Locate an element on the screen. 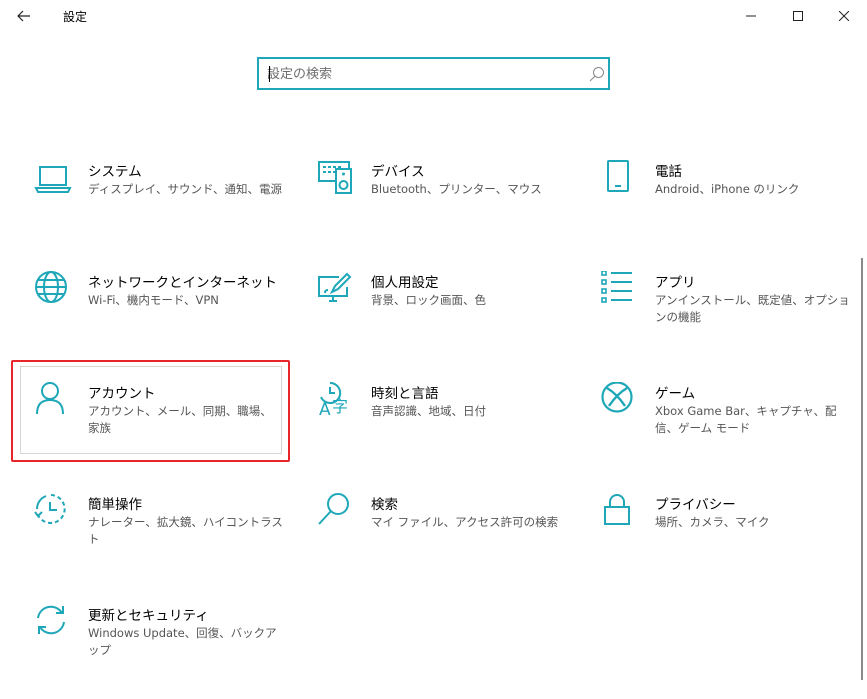 Image resolution: width=867 pixels, height=699 pixels. time-language-icon: A 字 is located at coordinates (333, 401).